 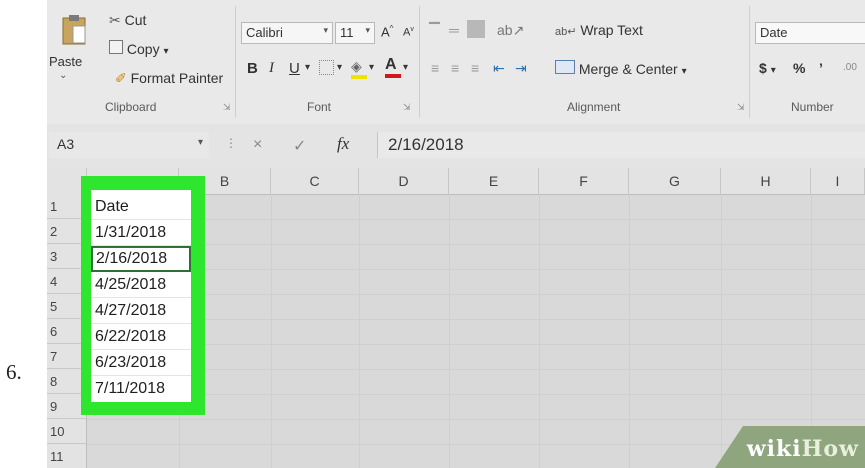 What do you see at coordinates (566, 32) in the screenshot?
I see `wrap-text-icon: ab↵` at bounding box center [566, 32].